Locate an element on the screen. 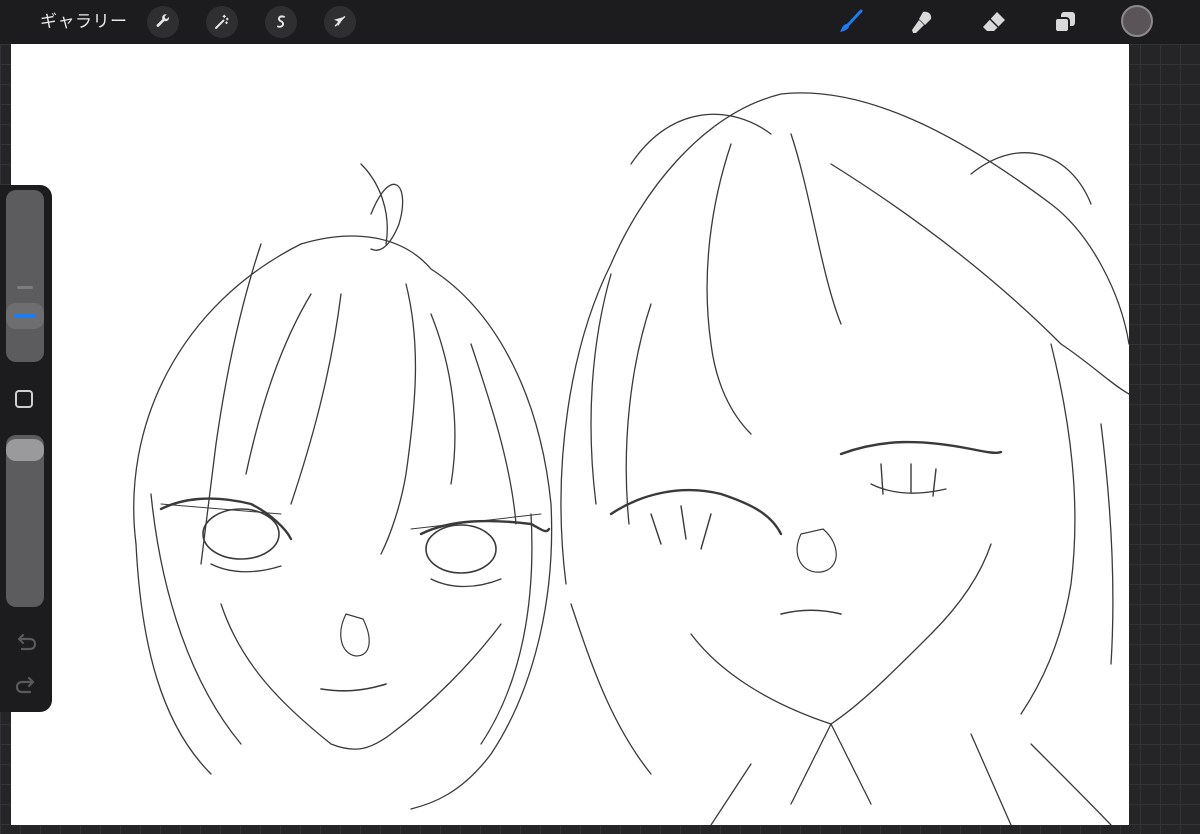 This screenshot has width=1200, height=834. undo-icon is located at coordinates (26, 641).